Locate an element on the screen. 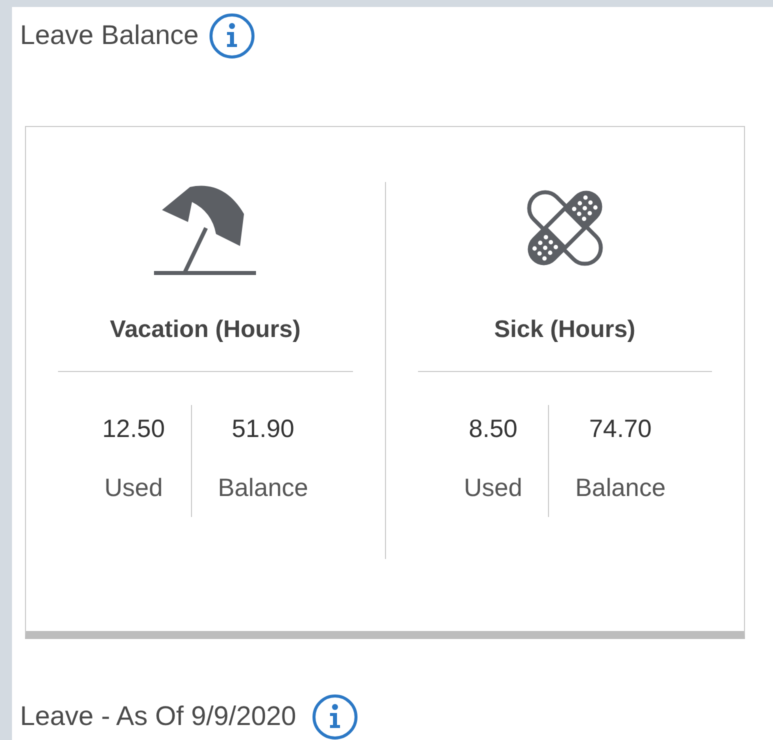  stat-value: 51.90 is located at coordinates (263, 429).